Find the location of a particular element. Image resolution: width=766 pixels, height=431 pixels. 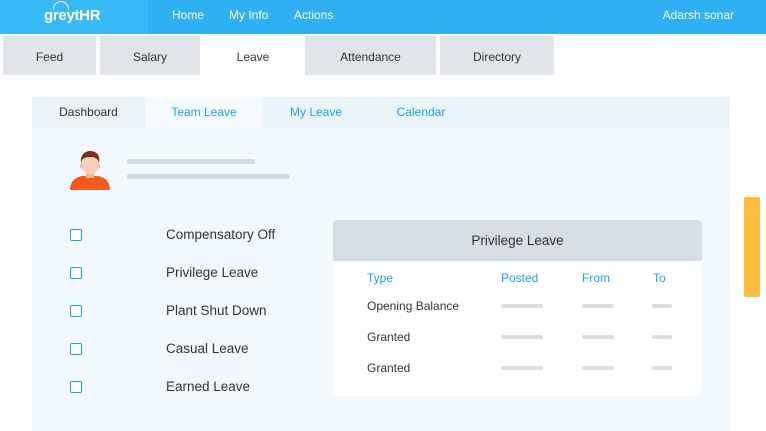

tab-leave: Leave is located at coordinates (253, 55).